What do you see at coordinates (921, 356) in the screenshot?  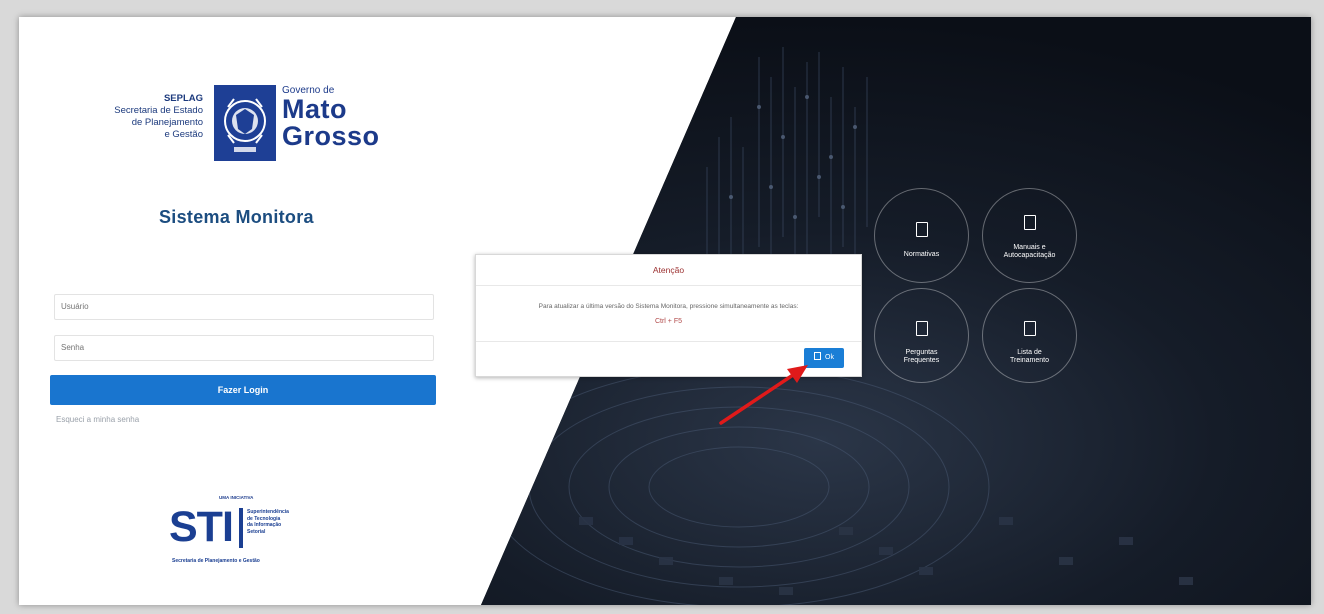 I see `link-perguntas-label: Perguntas Frequentes` at bounding box center [921, 356].